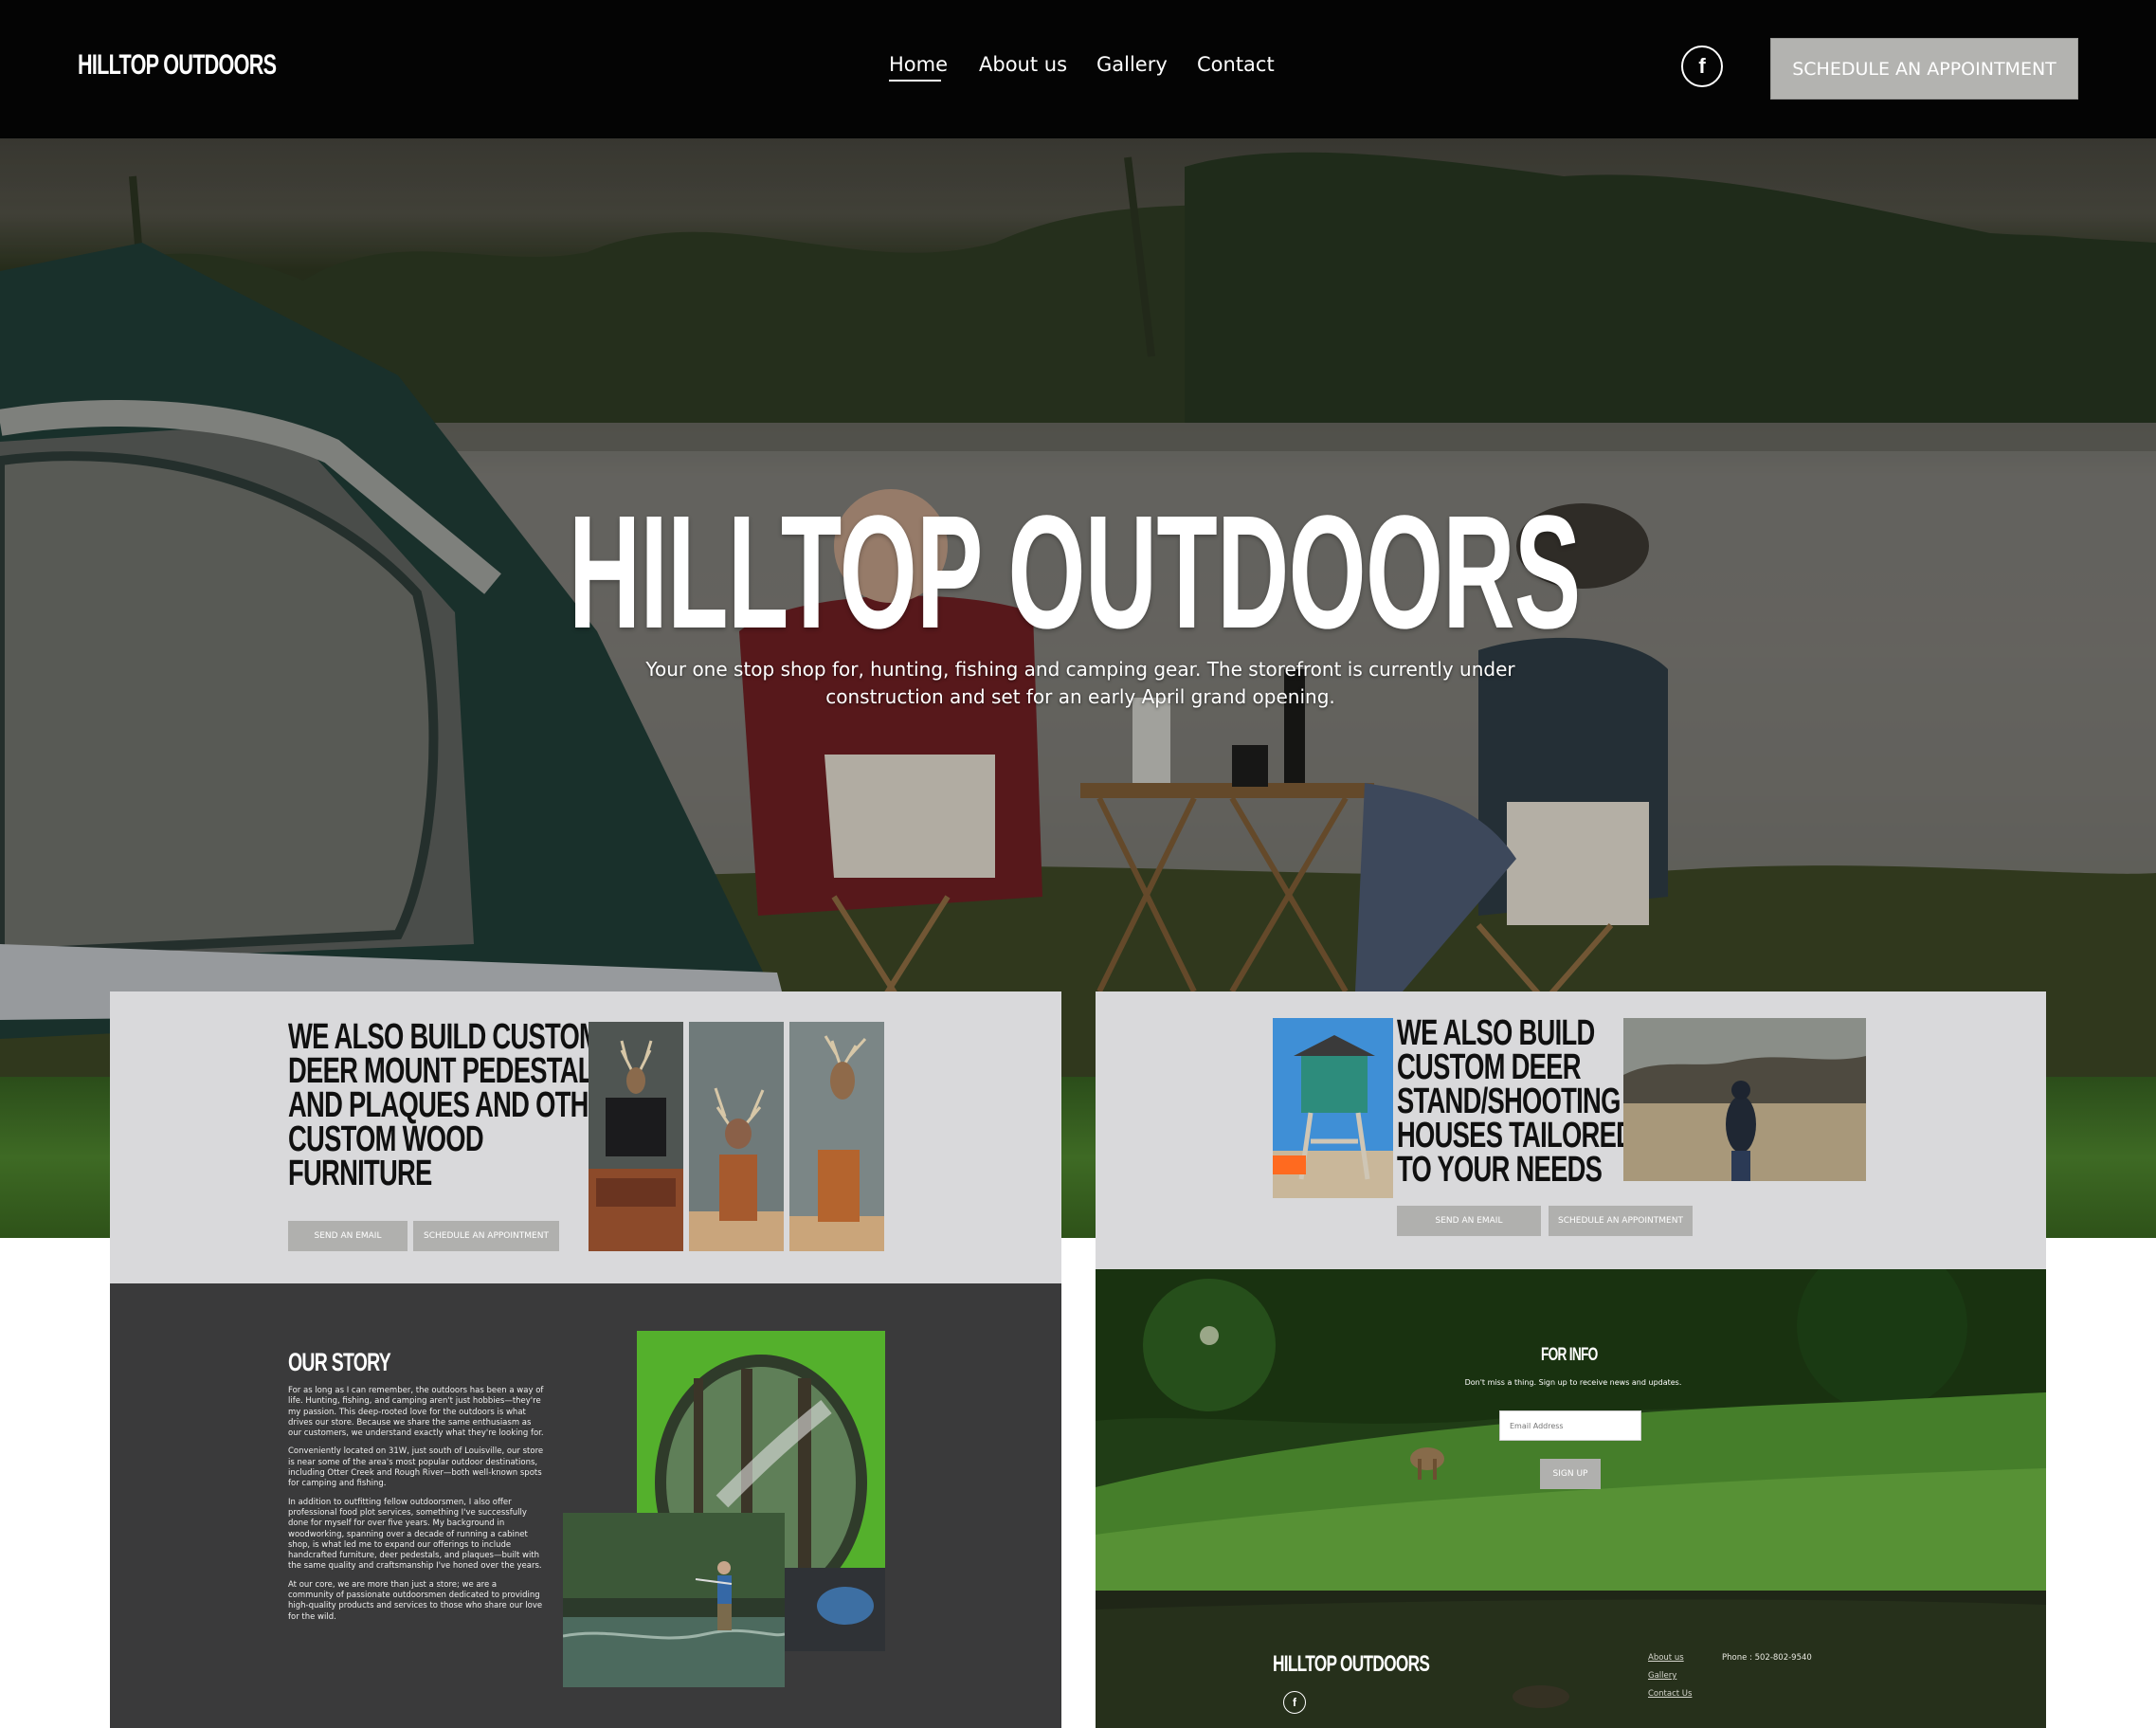 The height and width of the screenshot is (1728, 2156). Describe the element at coordinates (1236, 64) in the screenshot. I see `nav-link-contact: Contact` at that location.